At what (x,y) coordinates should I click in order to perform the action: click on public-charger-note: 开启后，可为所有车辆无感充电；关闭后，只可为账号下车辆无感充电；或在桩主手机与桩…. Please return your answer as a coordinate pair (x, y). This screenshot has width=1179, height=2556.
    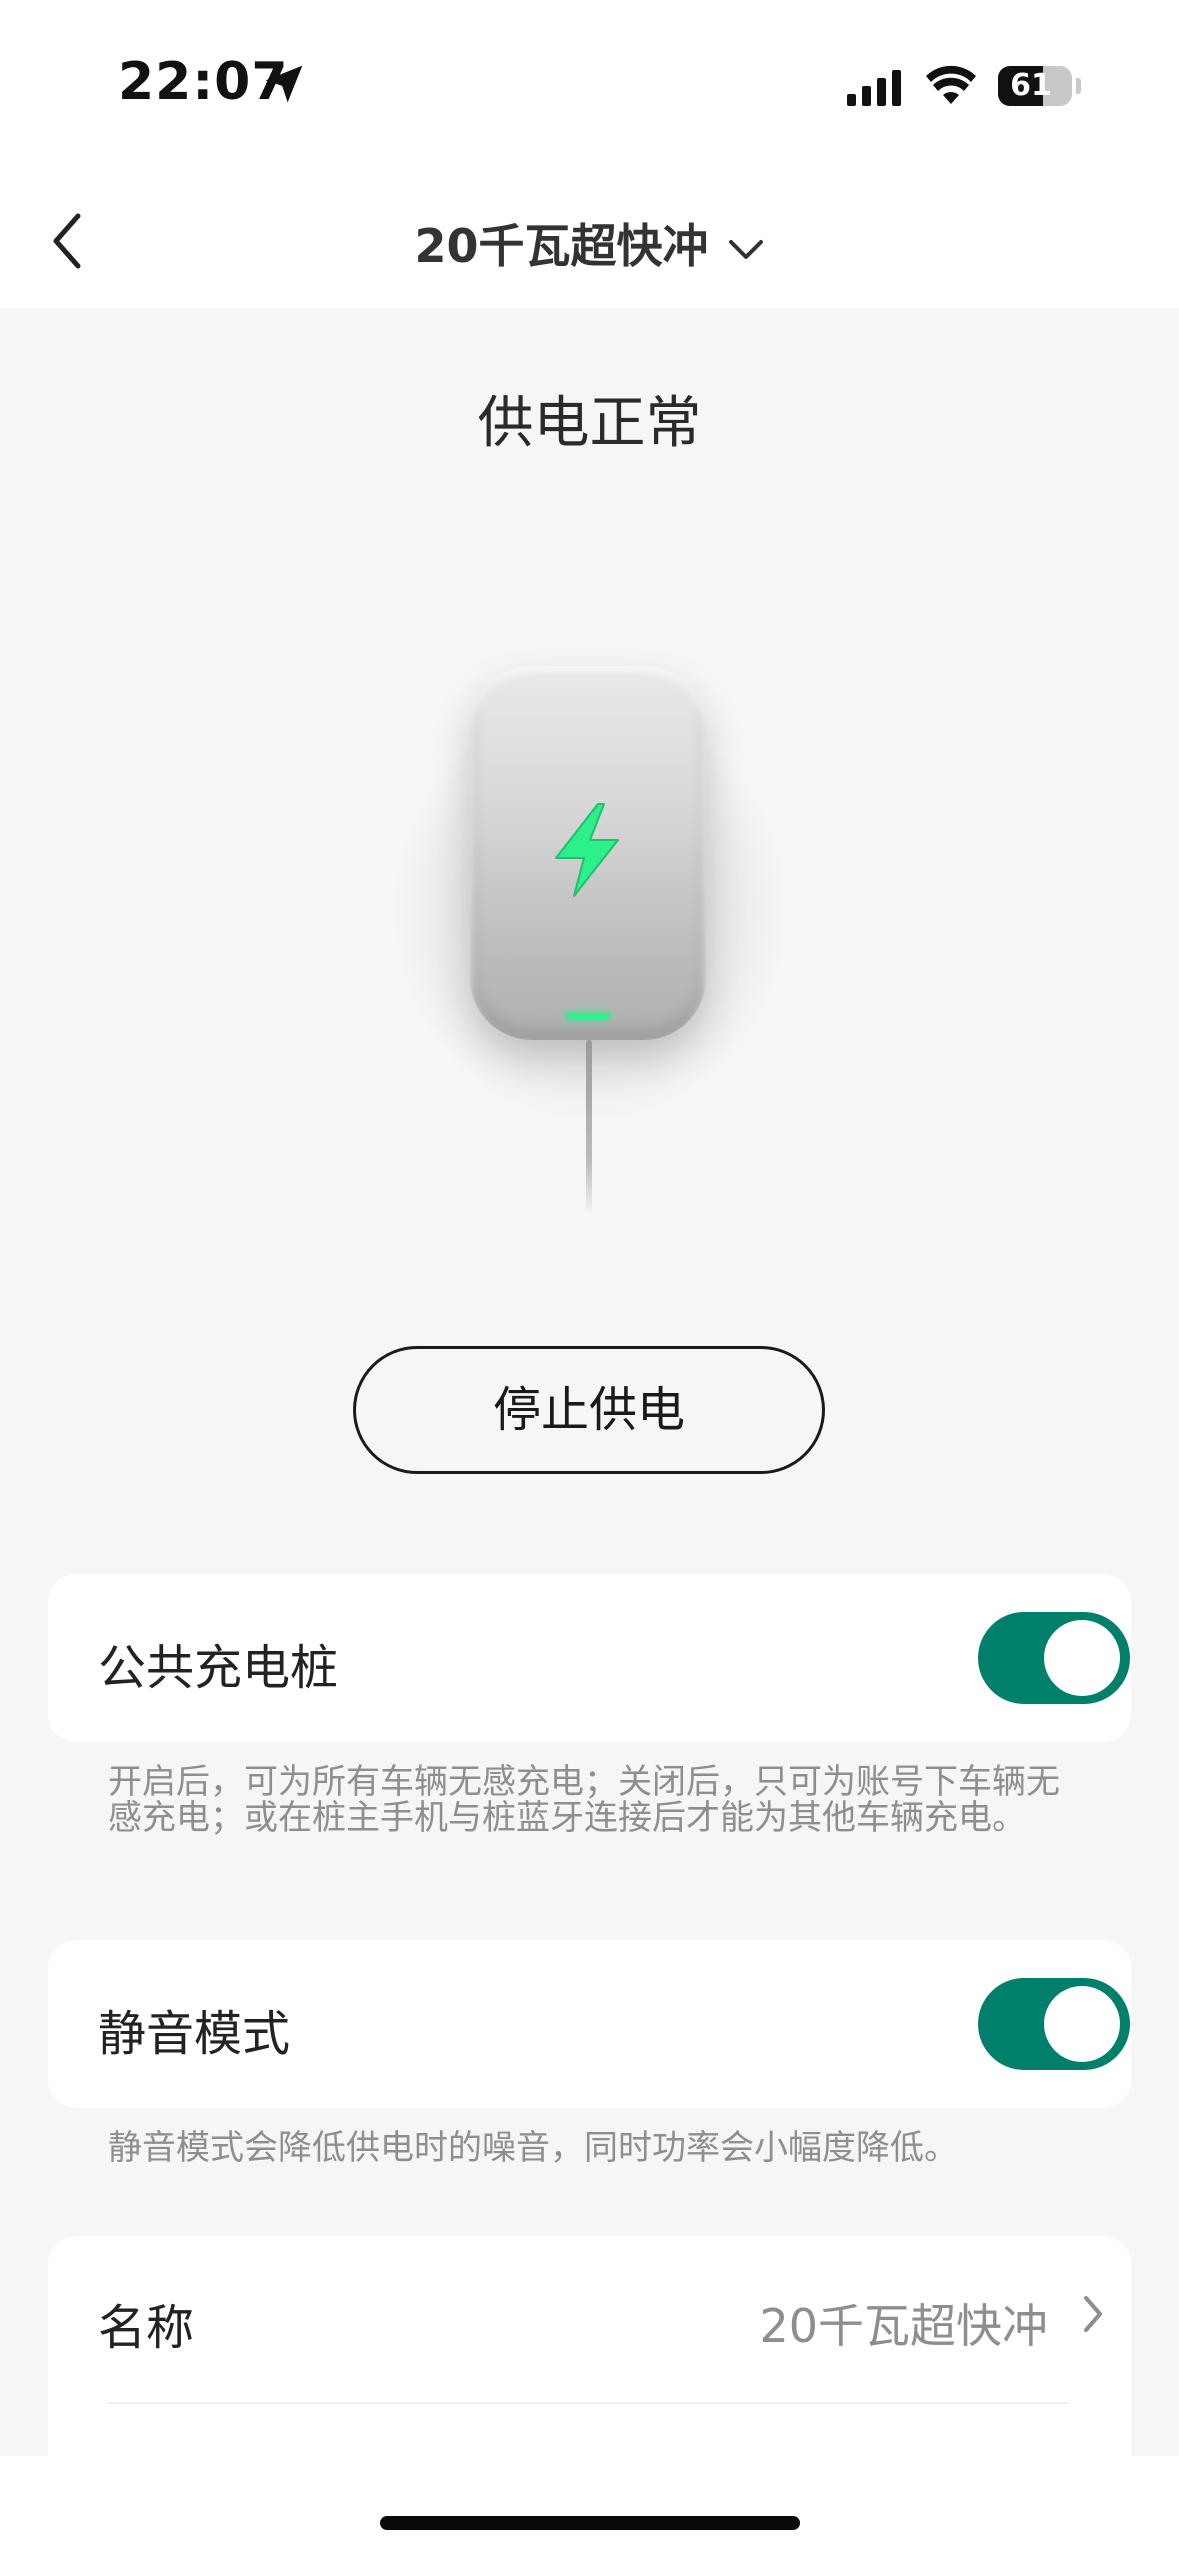
    Looking at the image, I should click on (584, 1800).